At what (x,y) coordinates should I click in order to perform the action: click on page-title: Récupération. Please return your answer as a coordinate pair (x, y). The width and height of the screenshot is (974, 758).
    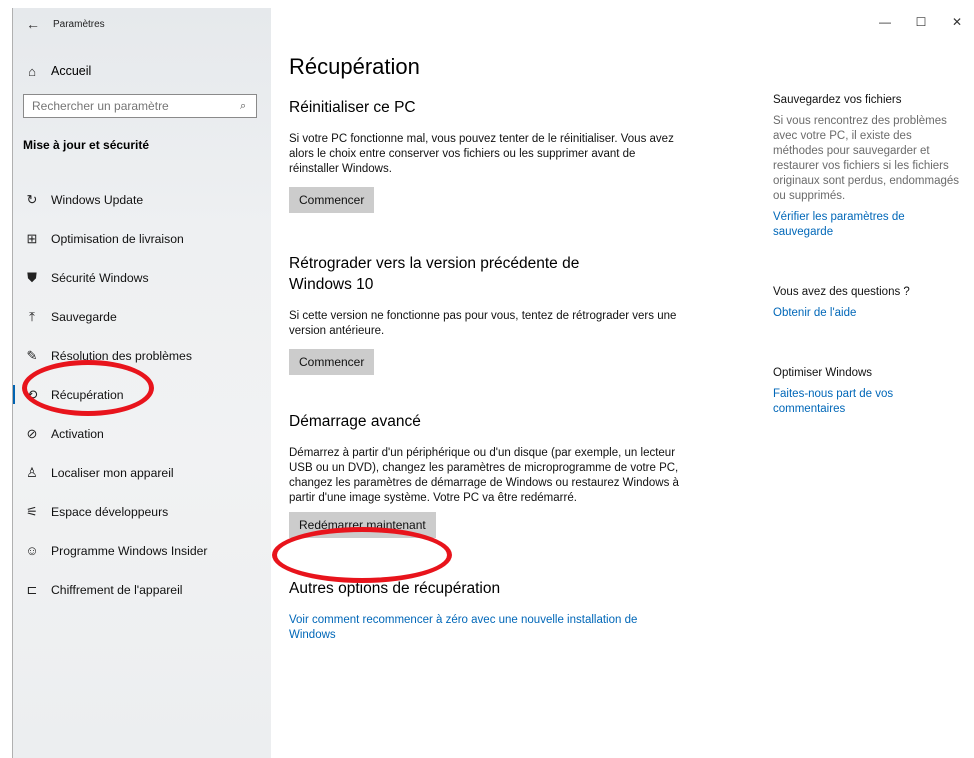
    Looking at the image, I should click on (354, 66).